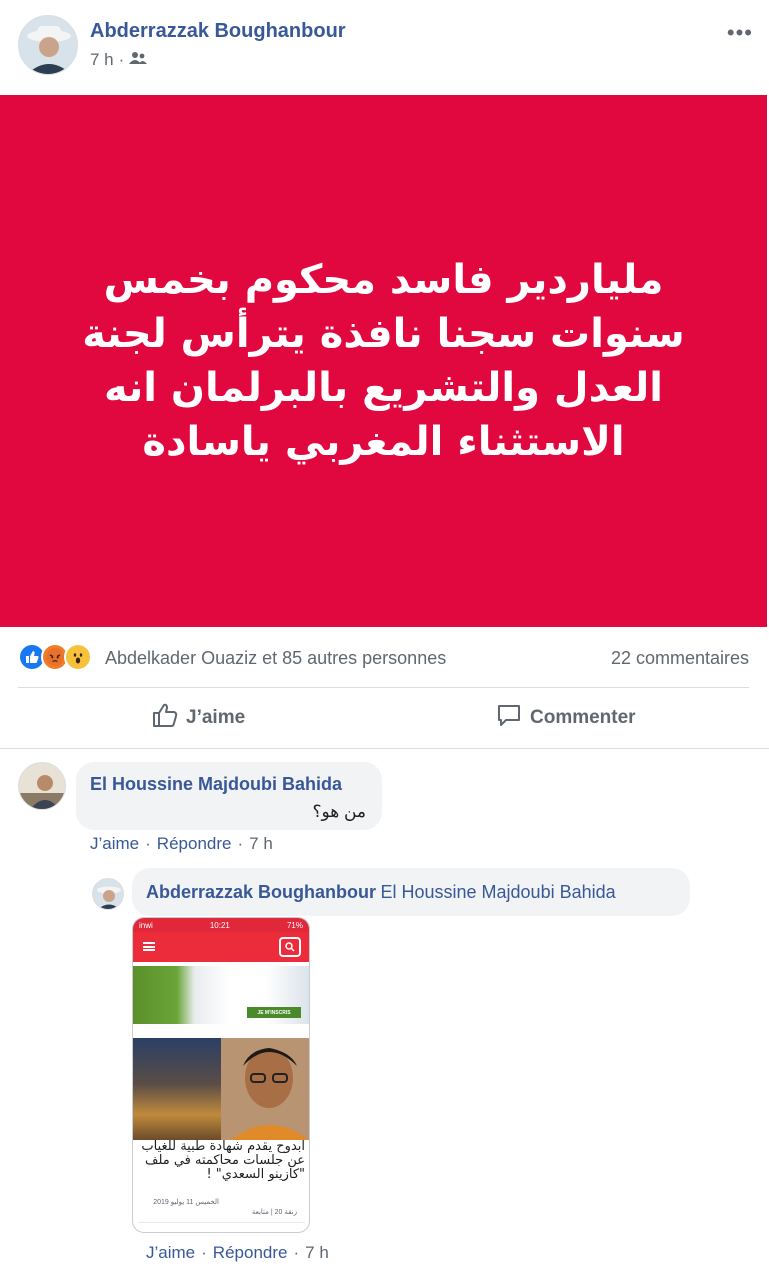  What do you see at coordinates (222, 1222) in the screenshot?
I see `article-divider` at bounding box center [222, 1222].